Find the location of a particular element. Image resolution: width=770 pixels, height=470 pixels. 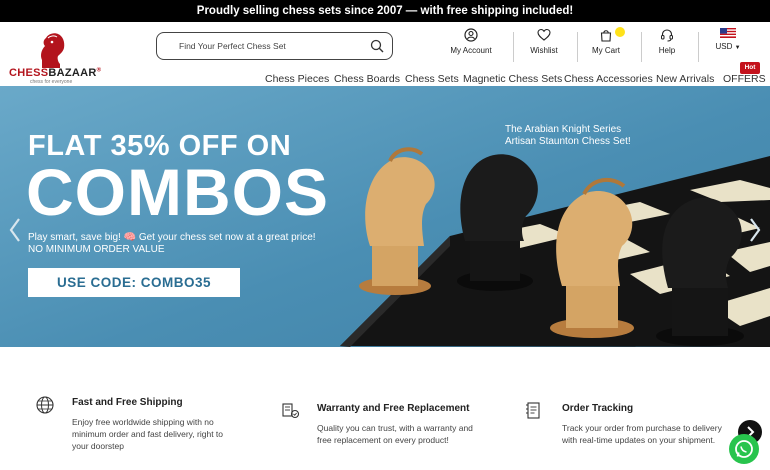

nav-item-magnetic-chess-sets: Magnetic Chess Sets is located at coordinates (512, 79).